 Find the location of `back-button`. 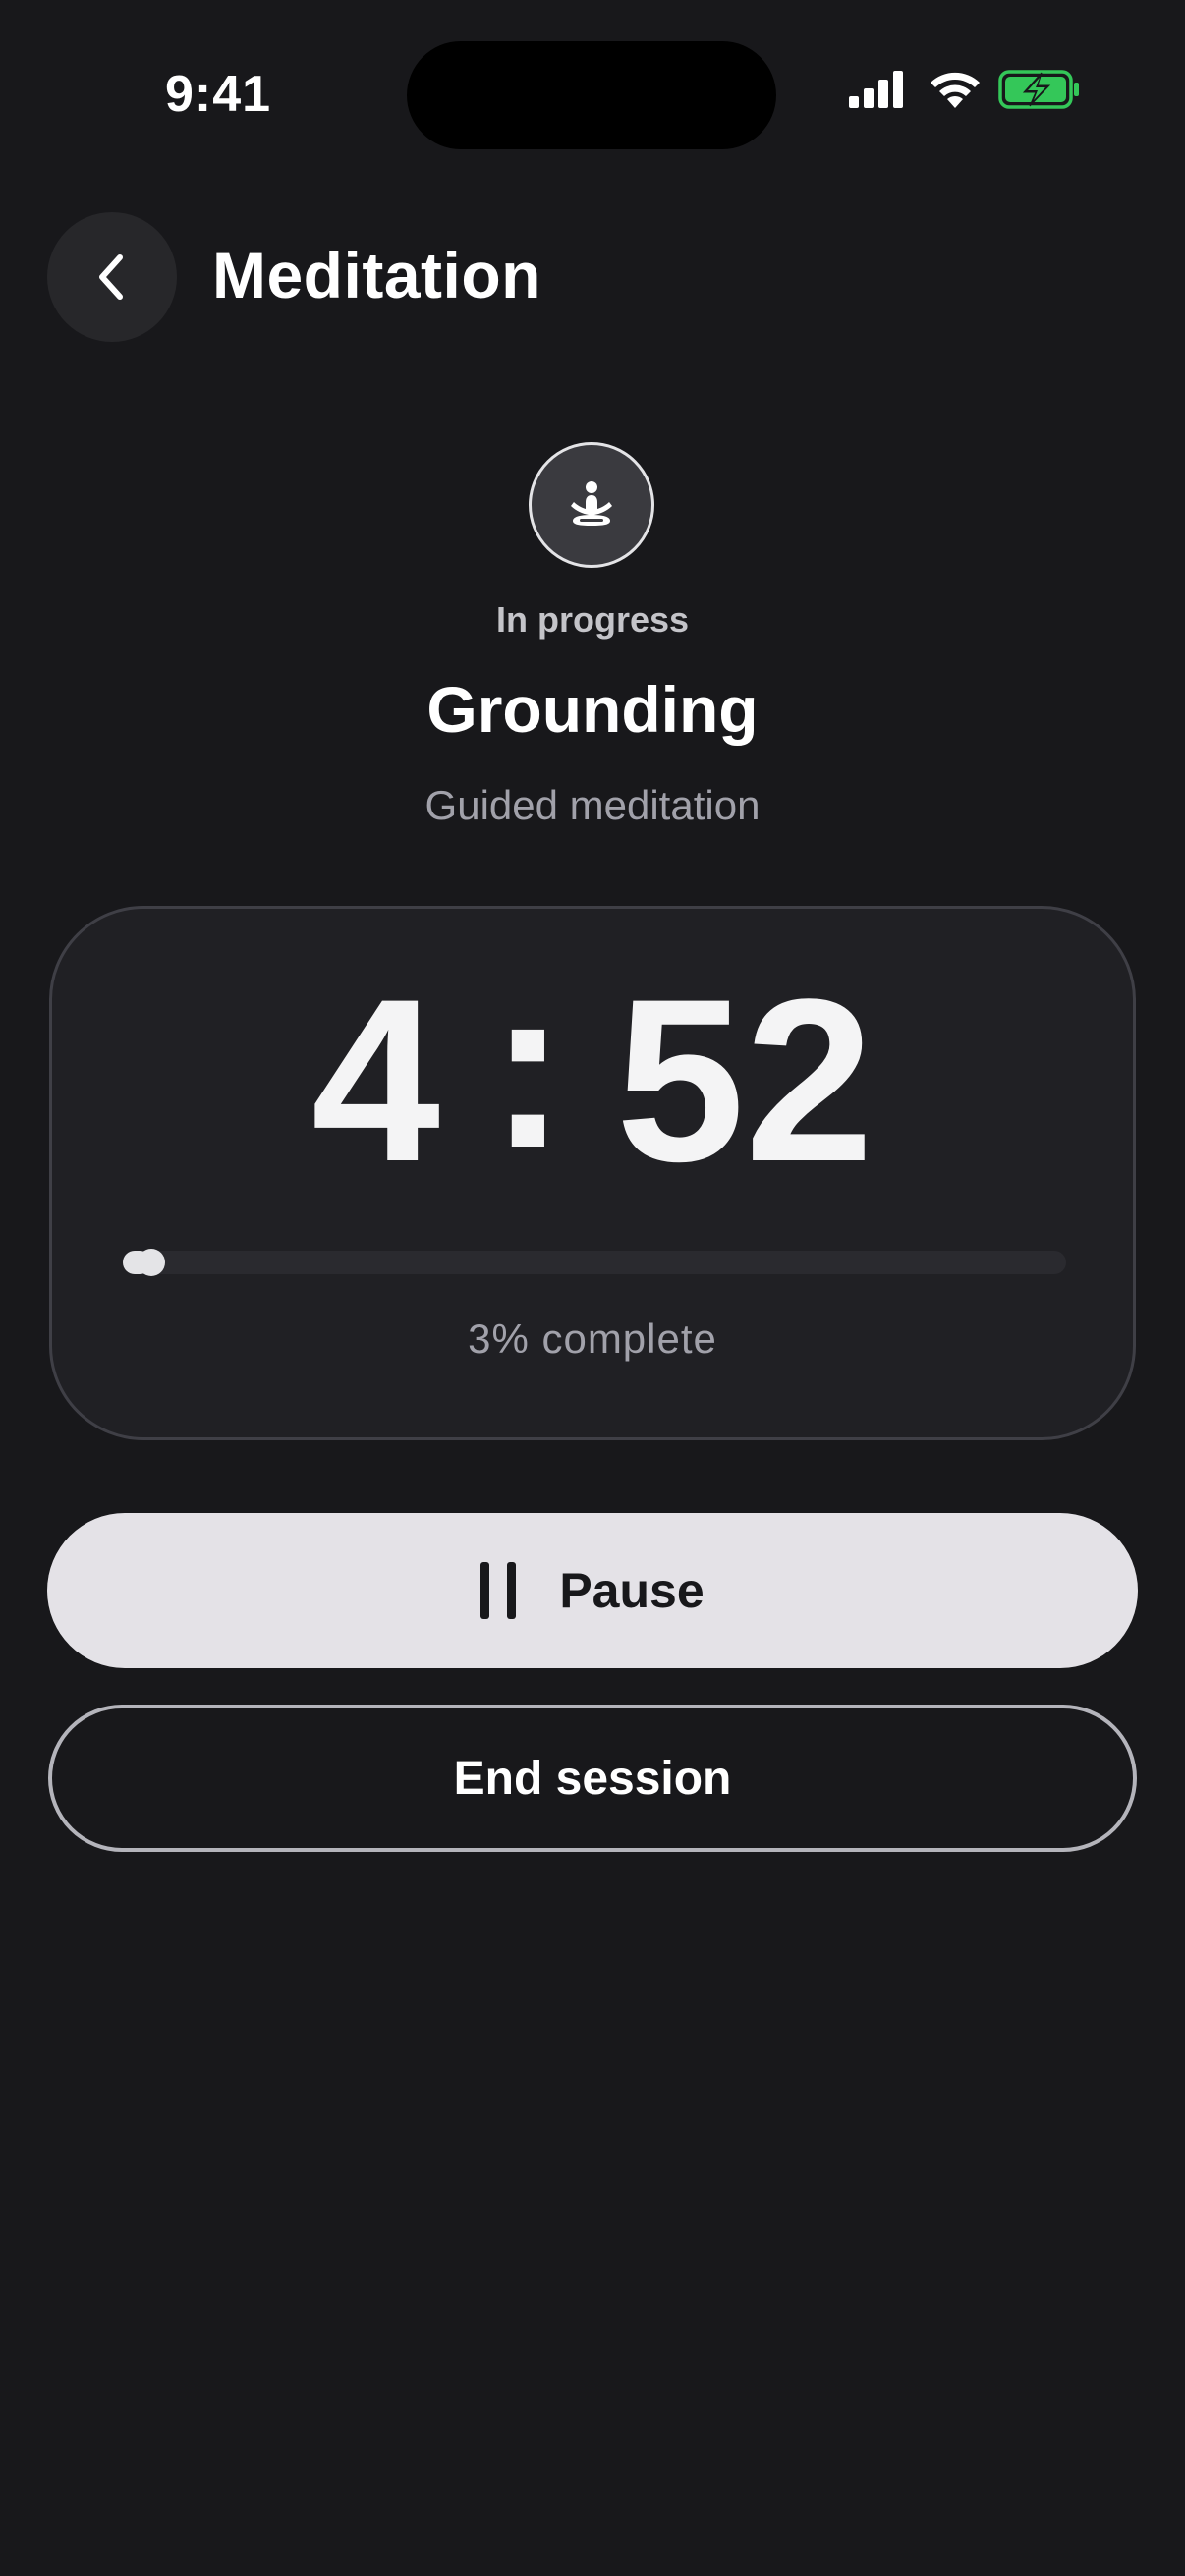

back-button is located at coordinates (112, 277).